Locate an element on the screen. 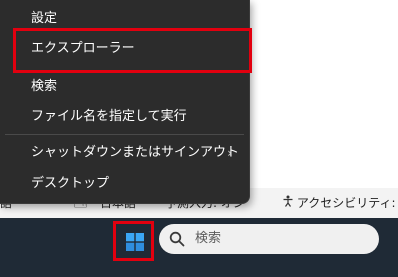  highlight-explorer is located at coordinates (132, 50).